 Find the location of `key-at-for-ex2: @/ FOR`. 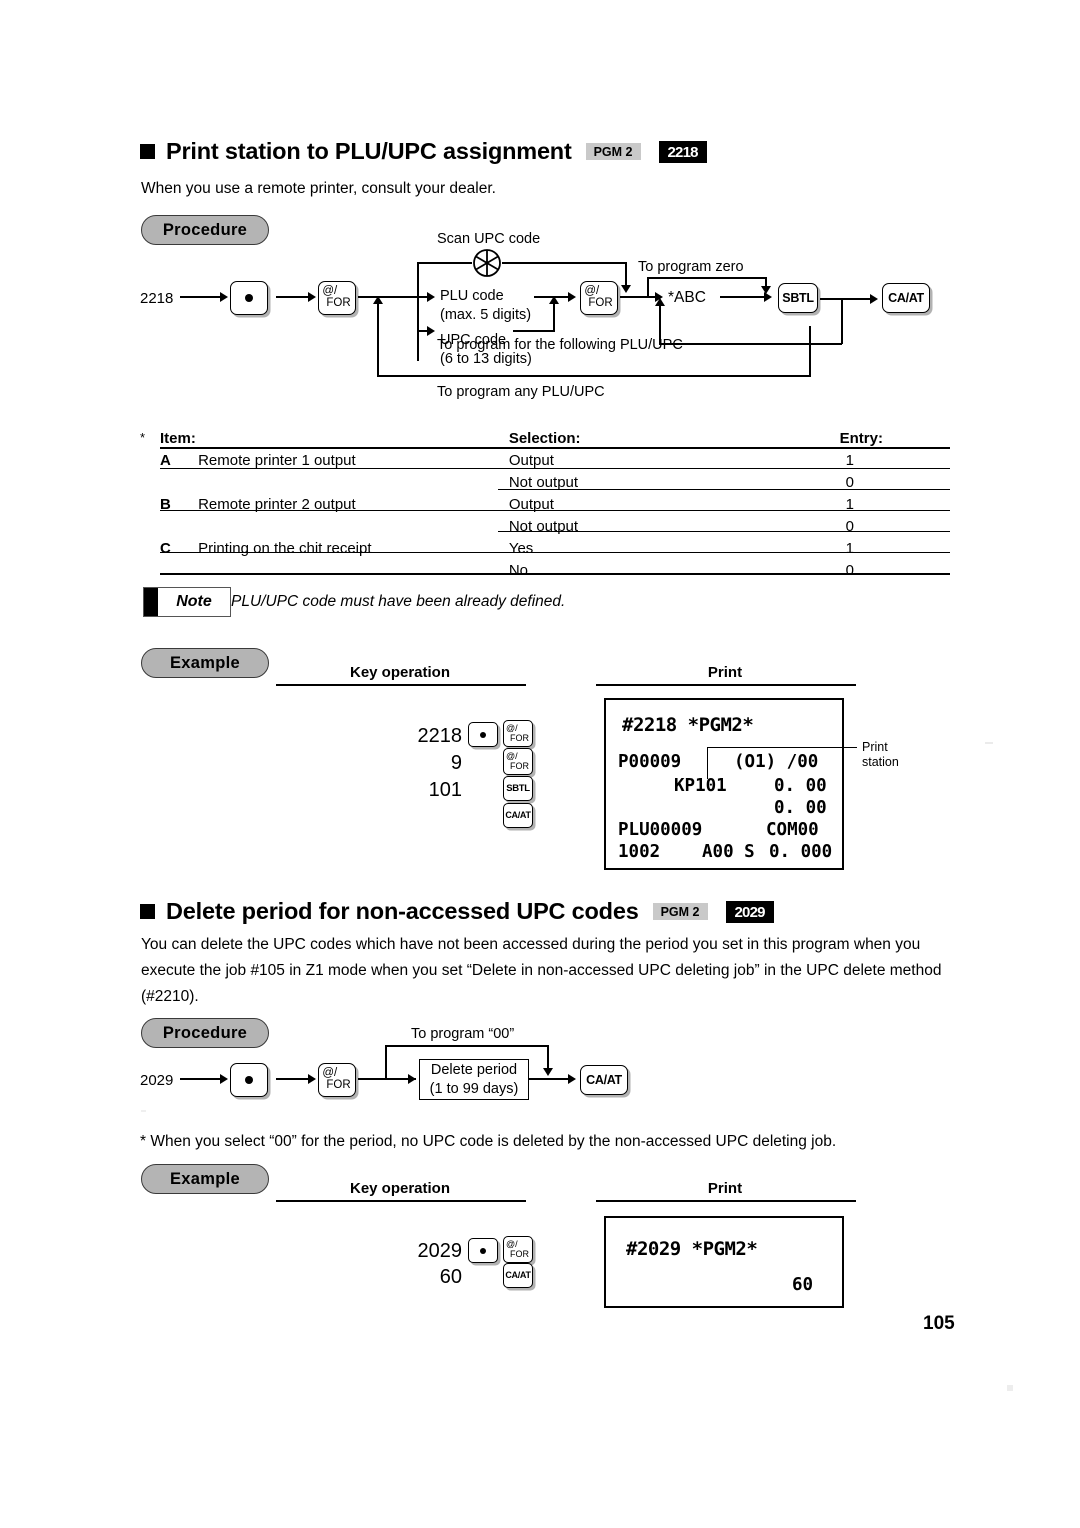

key-at-for-ex2: @/ FOR is located at coordinates (518, 1249).